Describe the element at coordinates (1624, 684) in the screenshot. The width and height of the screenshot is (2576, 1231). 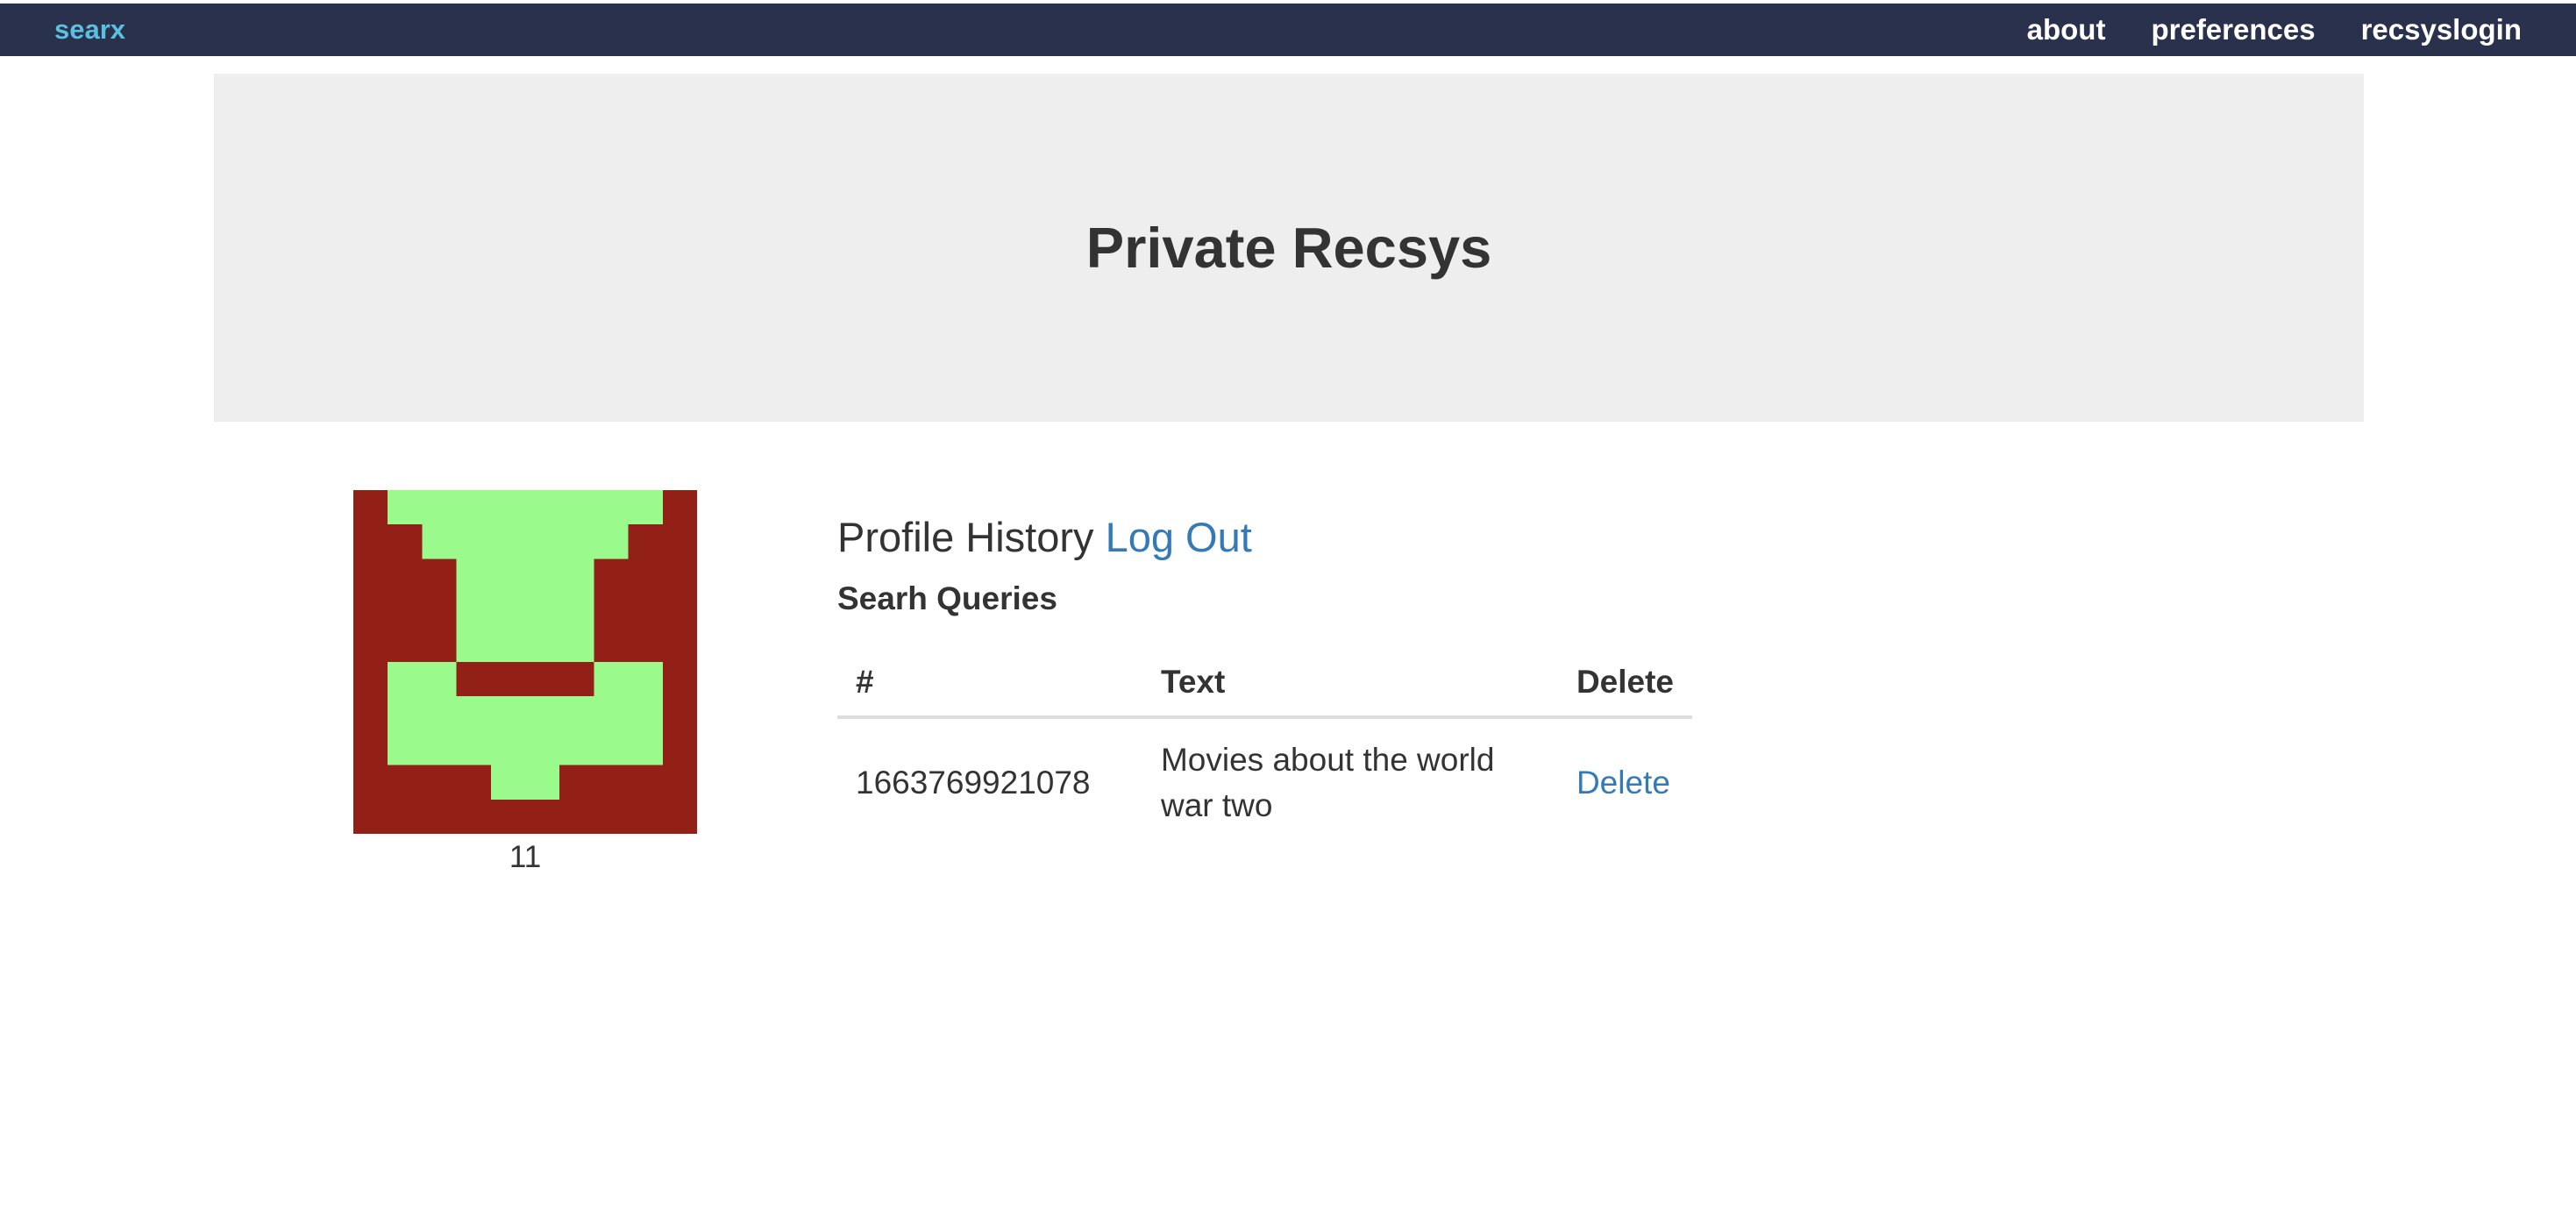
I see `column-header-delete: Delete` at that location.